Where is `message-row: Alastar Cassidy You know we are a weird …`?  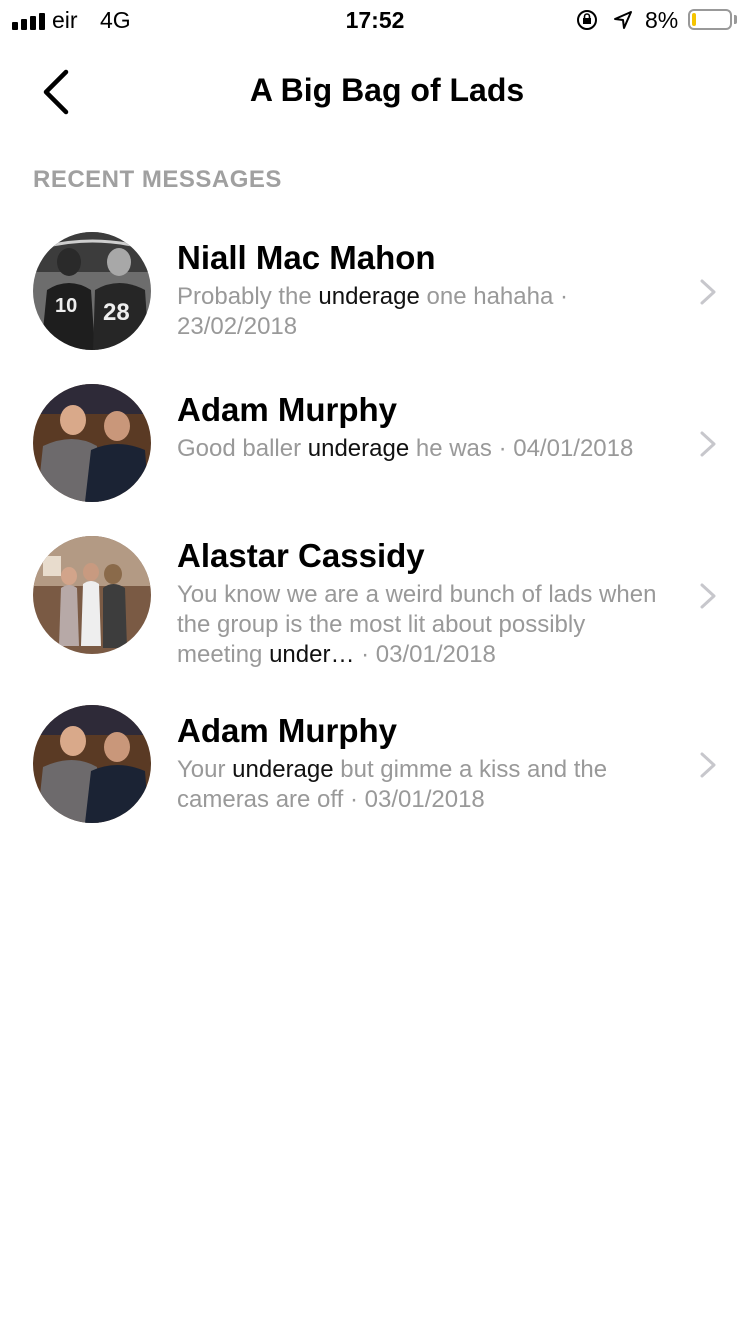 message-row: Alastar Cassidy You know we are a weird … is located at coordinates (375, 605).